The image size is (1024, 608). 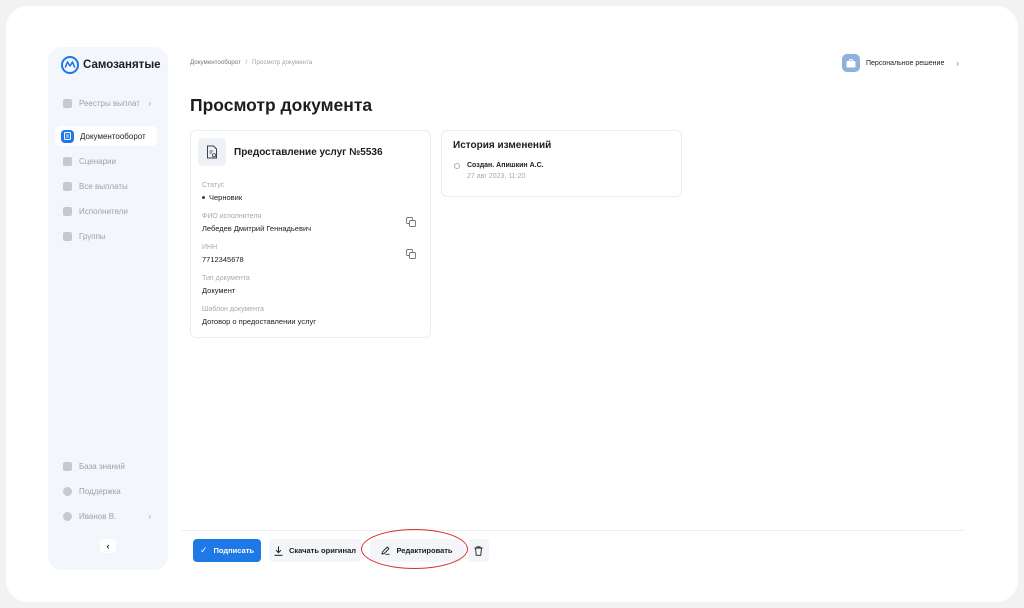 What do you see at coordinates (67, 211) in the screenshot?
I see `users-icon` at bounding box center [67, 211].